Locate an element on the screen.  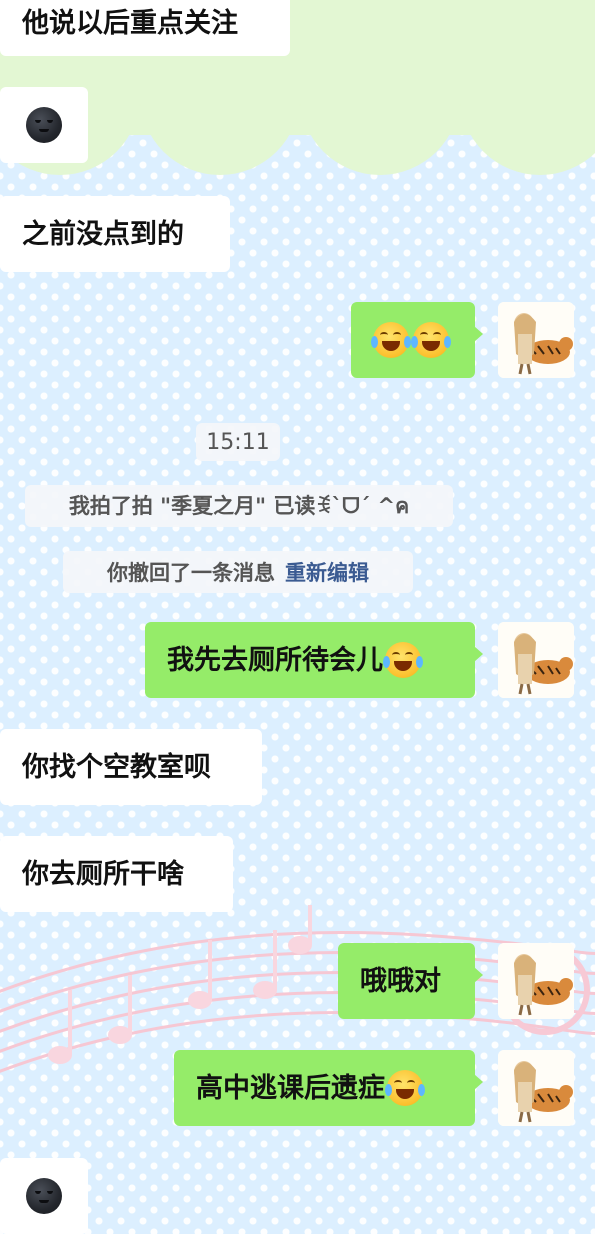
incoming-message-bubble: 你去厕所干啥 is located at coordinates (116, 874).